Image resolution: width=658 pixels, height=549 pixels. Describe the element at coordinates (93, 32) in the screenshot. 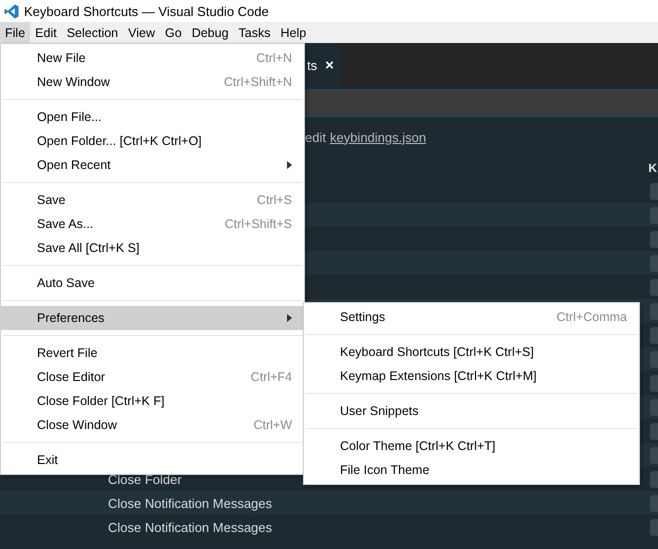

I see `menu-bar-item: Selection` at that location.